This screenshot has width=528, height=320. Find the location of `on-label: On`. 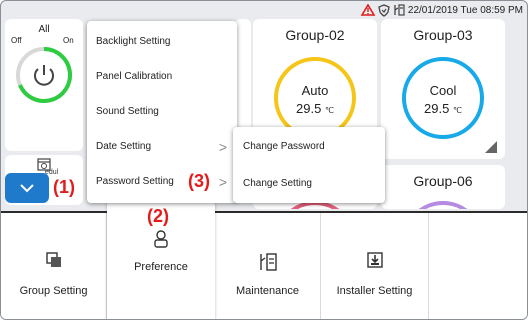

on-label: On is located at coordinates (68, 40).